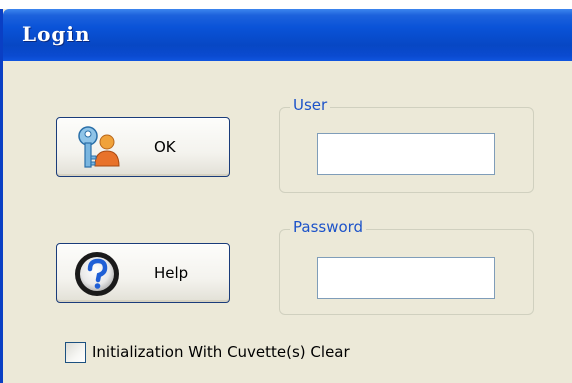 The image size is (572, 383). What do you see at coordinates (75, 352) in the screenshot?
I see `init-clear-checkbox` at bounding box center [75, 352].